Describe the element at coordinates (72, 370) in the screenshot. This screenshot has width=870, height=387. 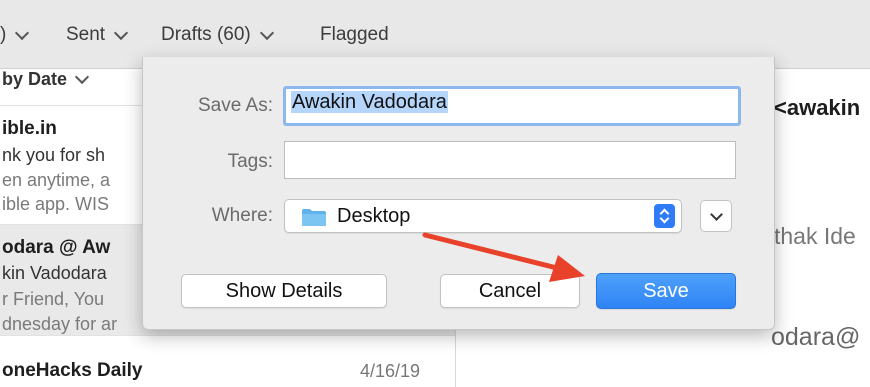
I see `message-sender: oneHacks Daily` at that location.